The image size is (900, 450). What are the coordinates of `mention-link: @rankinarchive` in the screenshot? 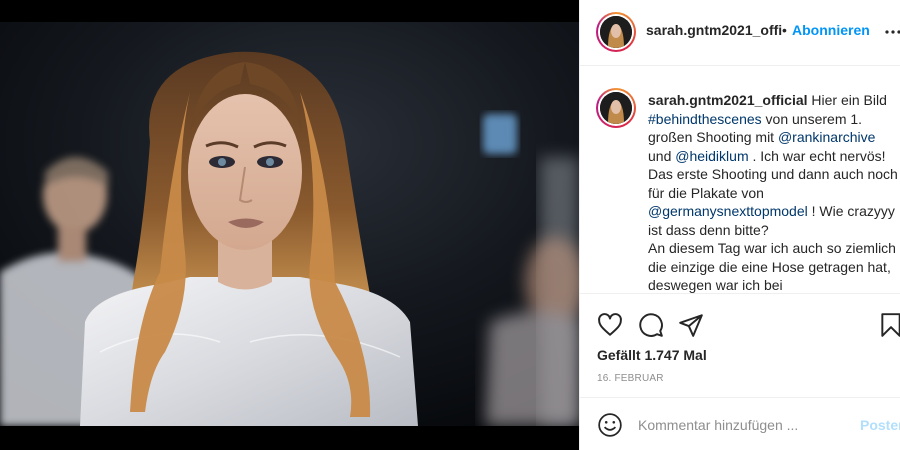 It's located at (826, 137).